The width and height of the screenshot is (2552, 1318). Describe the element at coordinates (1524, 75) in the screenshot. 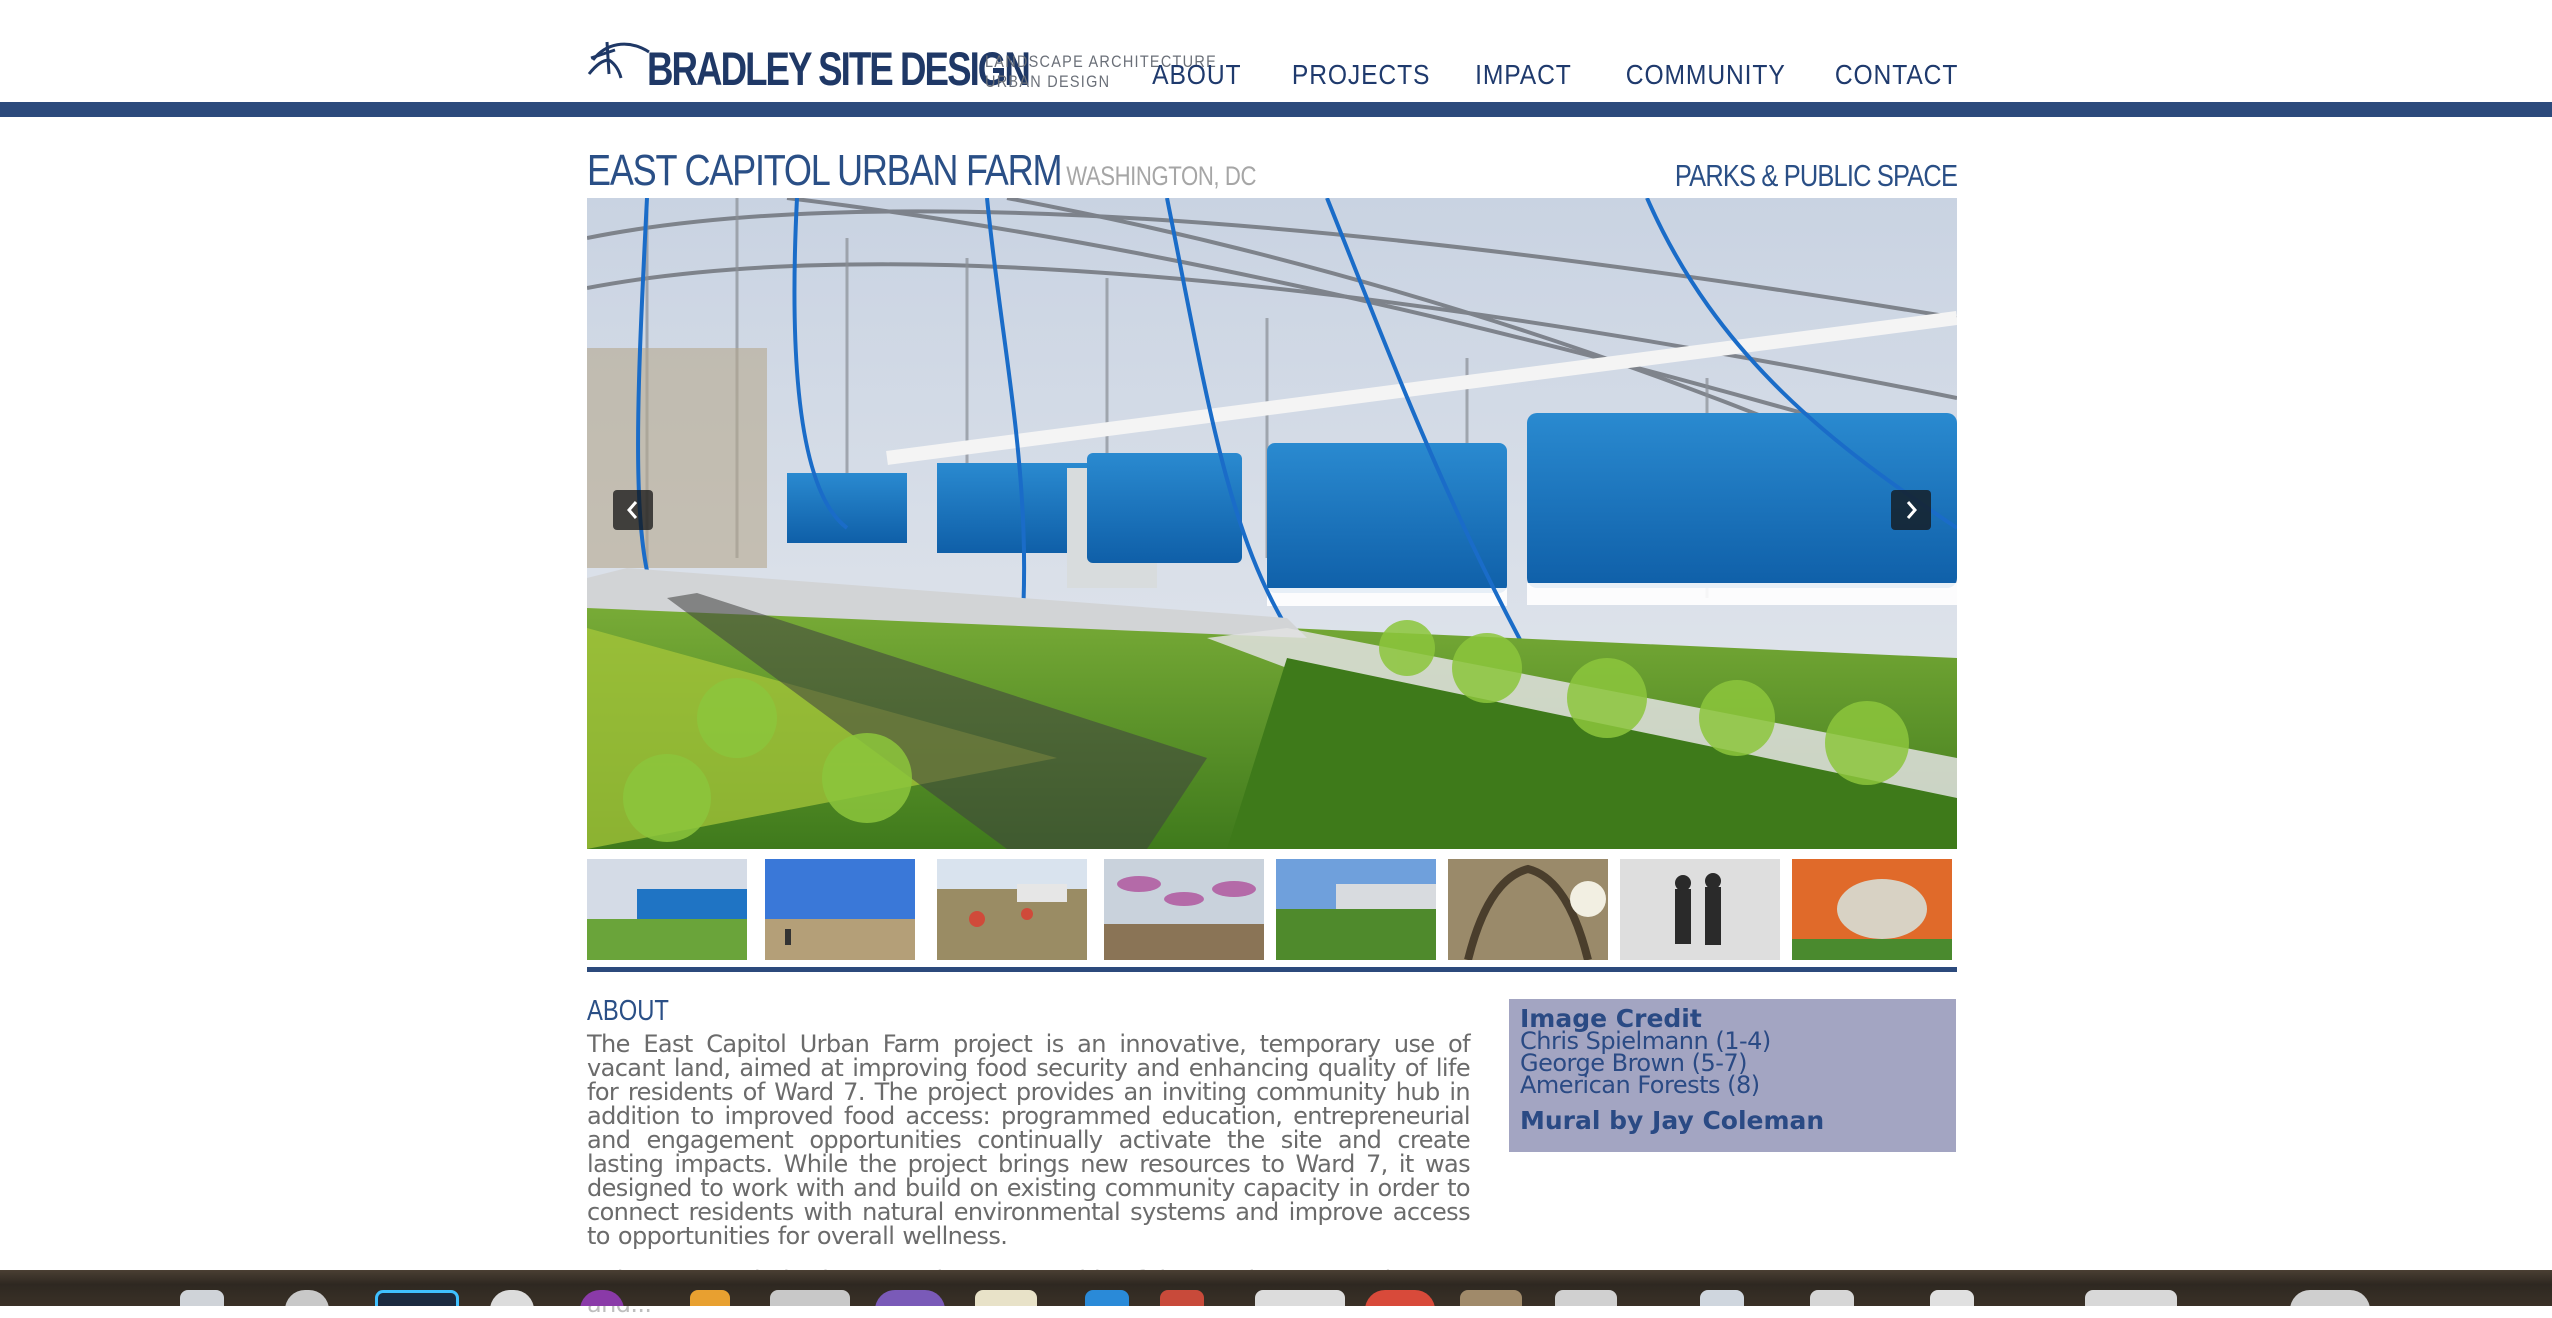

I see `nav-impact: IMPACT` at that location.